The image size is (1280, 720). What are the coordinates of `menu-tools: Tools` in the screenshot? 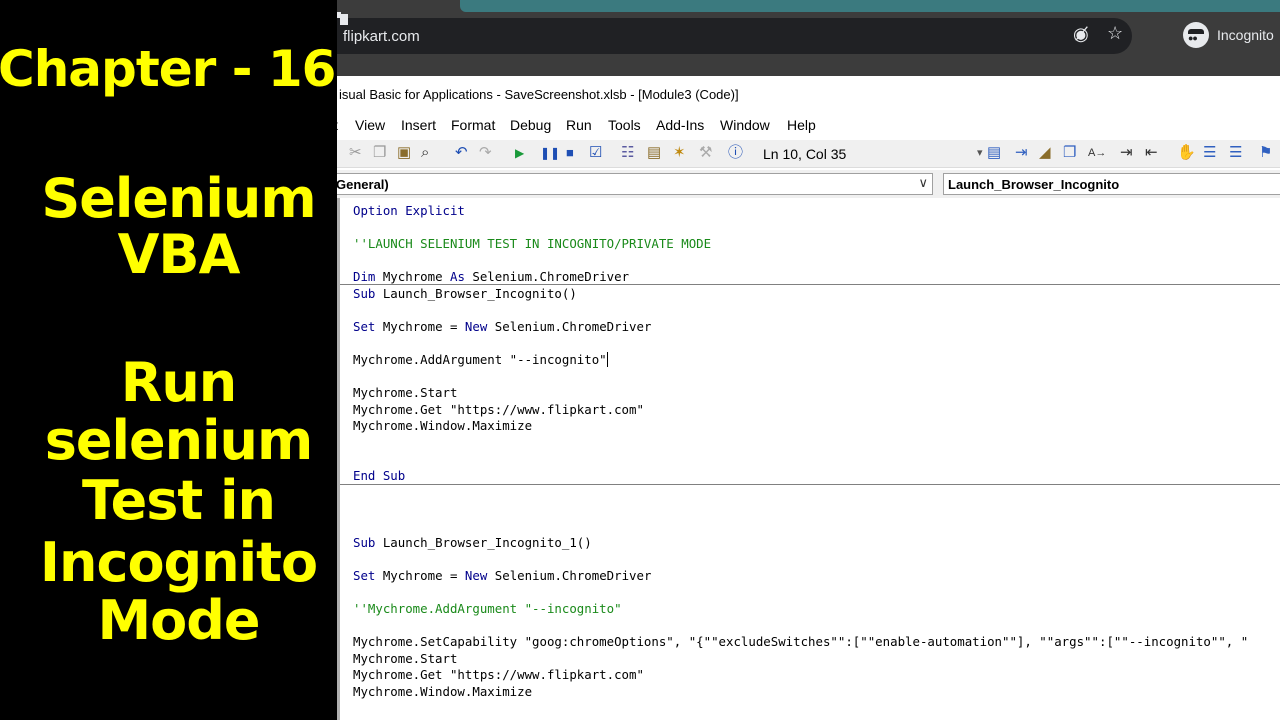 It's located at (624, 125).